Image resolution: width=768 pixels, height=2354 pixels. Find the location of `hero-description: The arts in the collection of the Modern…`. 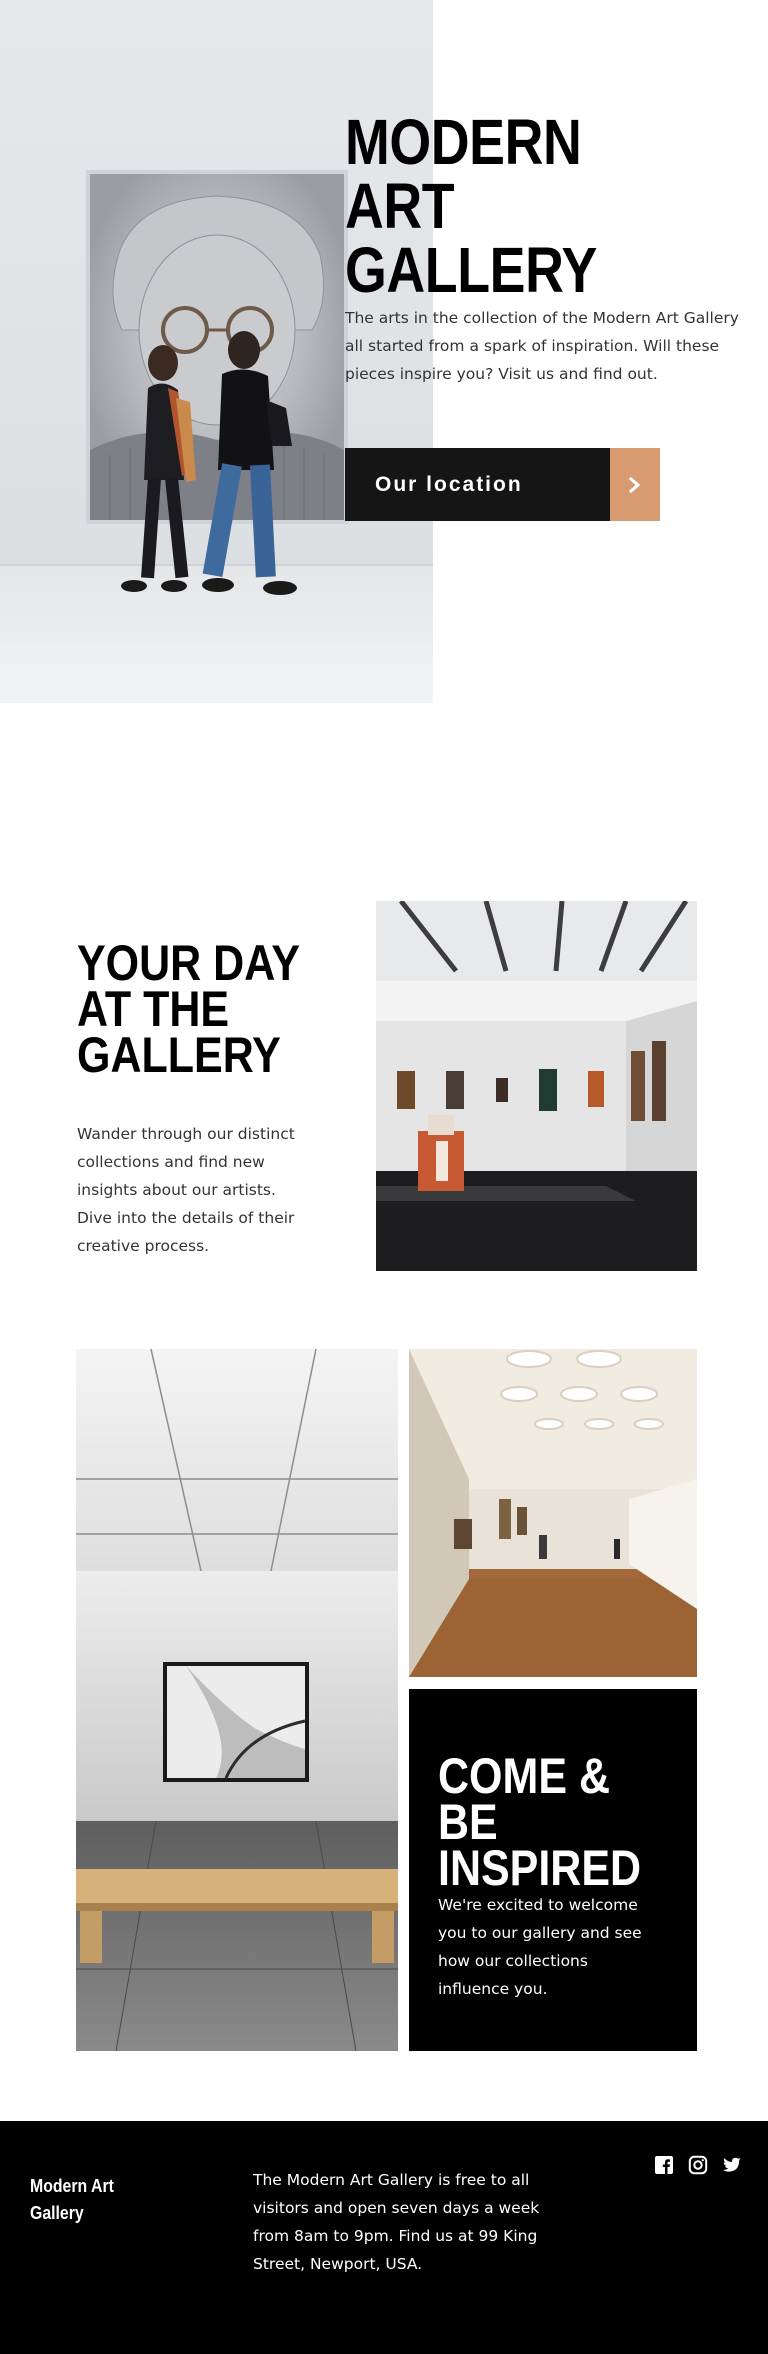

hero-description: The arts in the collection of the Modern… is located at coordinates (542, 346).